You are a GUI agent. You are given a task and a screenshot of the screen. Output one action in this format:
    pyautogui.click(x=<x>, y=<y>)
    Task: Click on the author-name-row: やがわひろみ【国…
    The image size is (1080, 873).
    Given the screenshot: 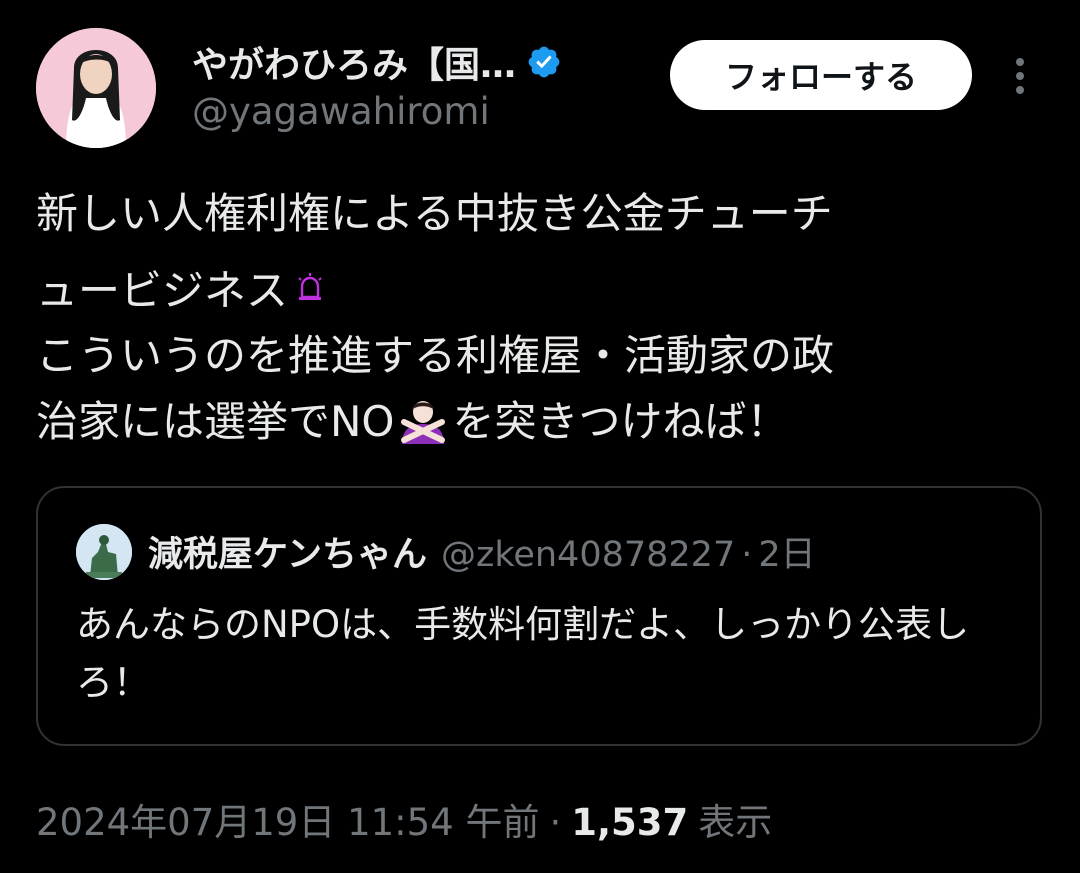 What is the action you would take?
    pyautogui.click(x=377, y=62)
    